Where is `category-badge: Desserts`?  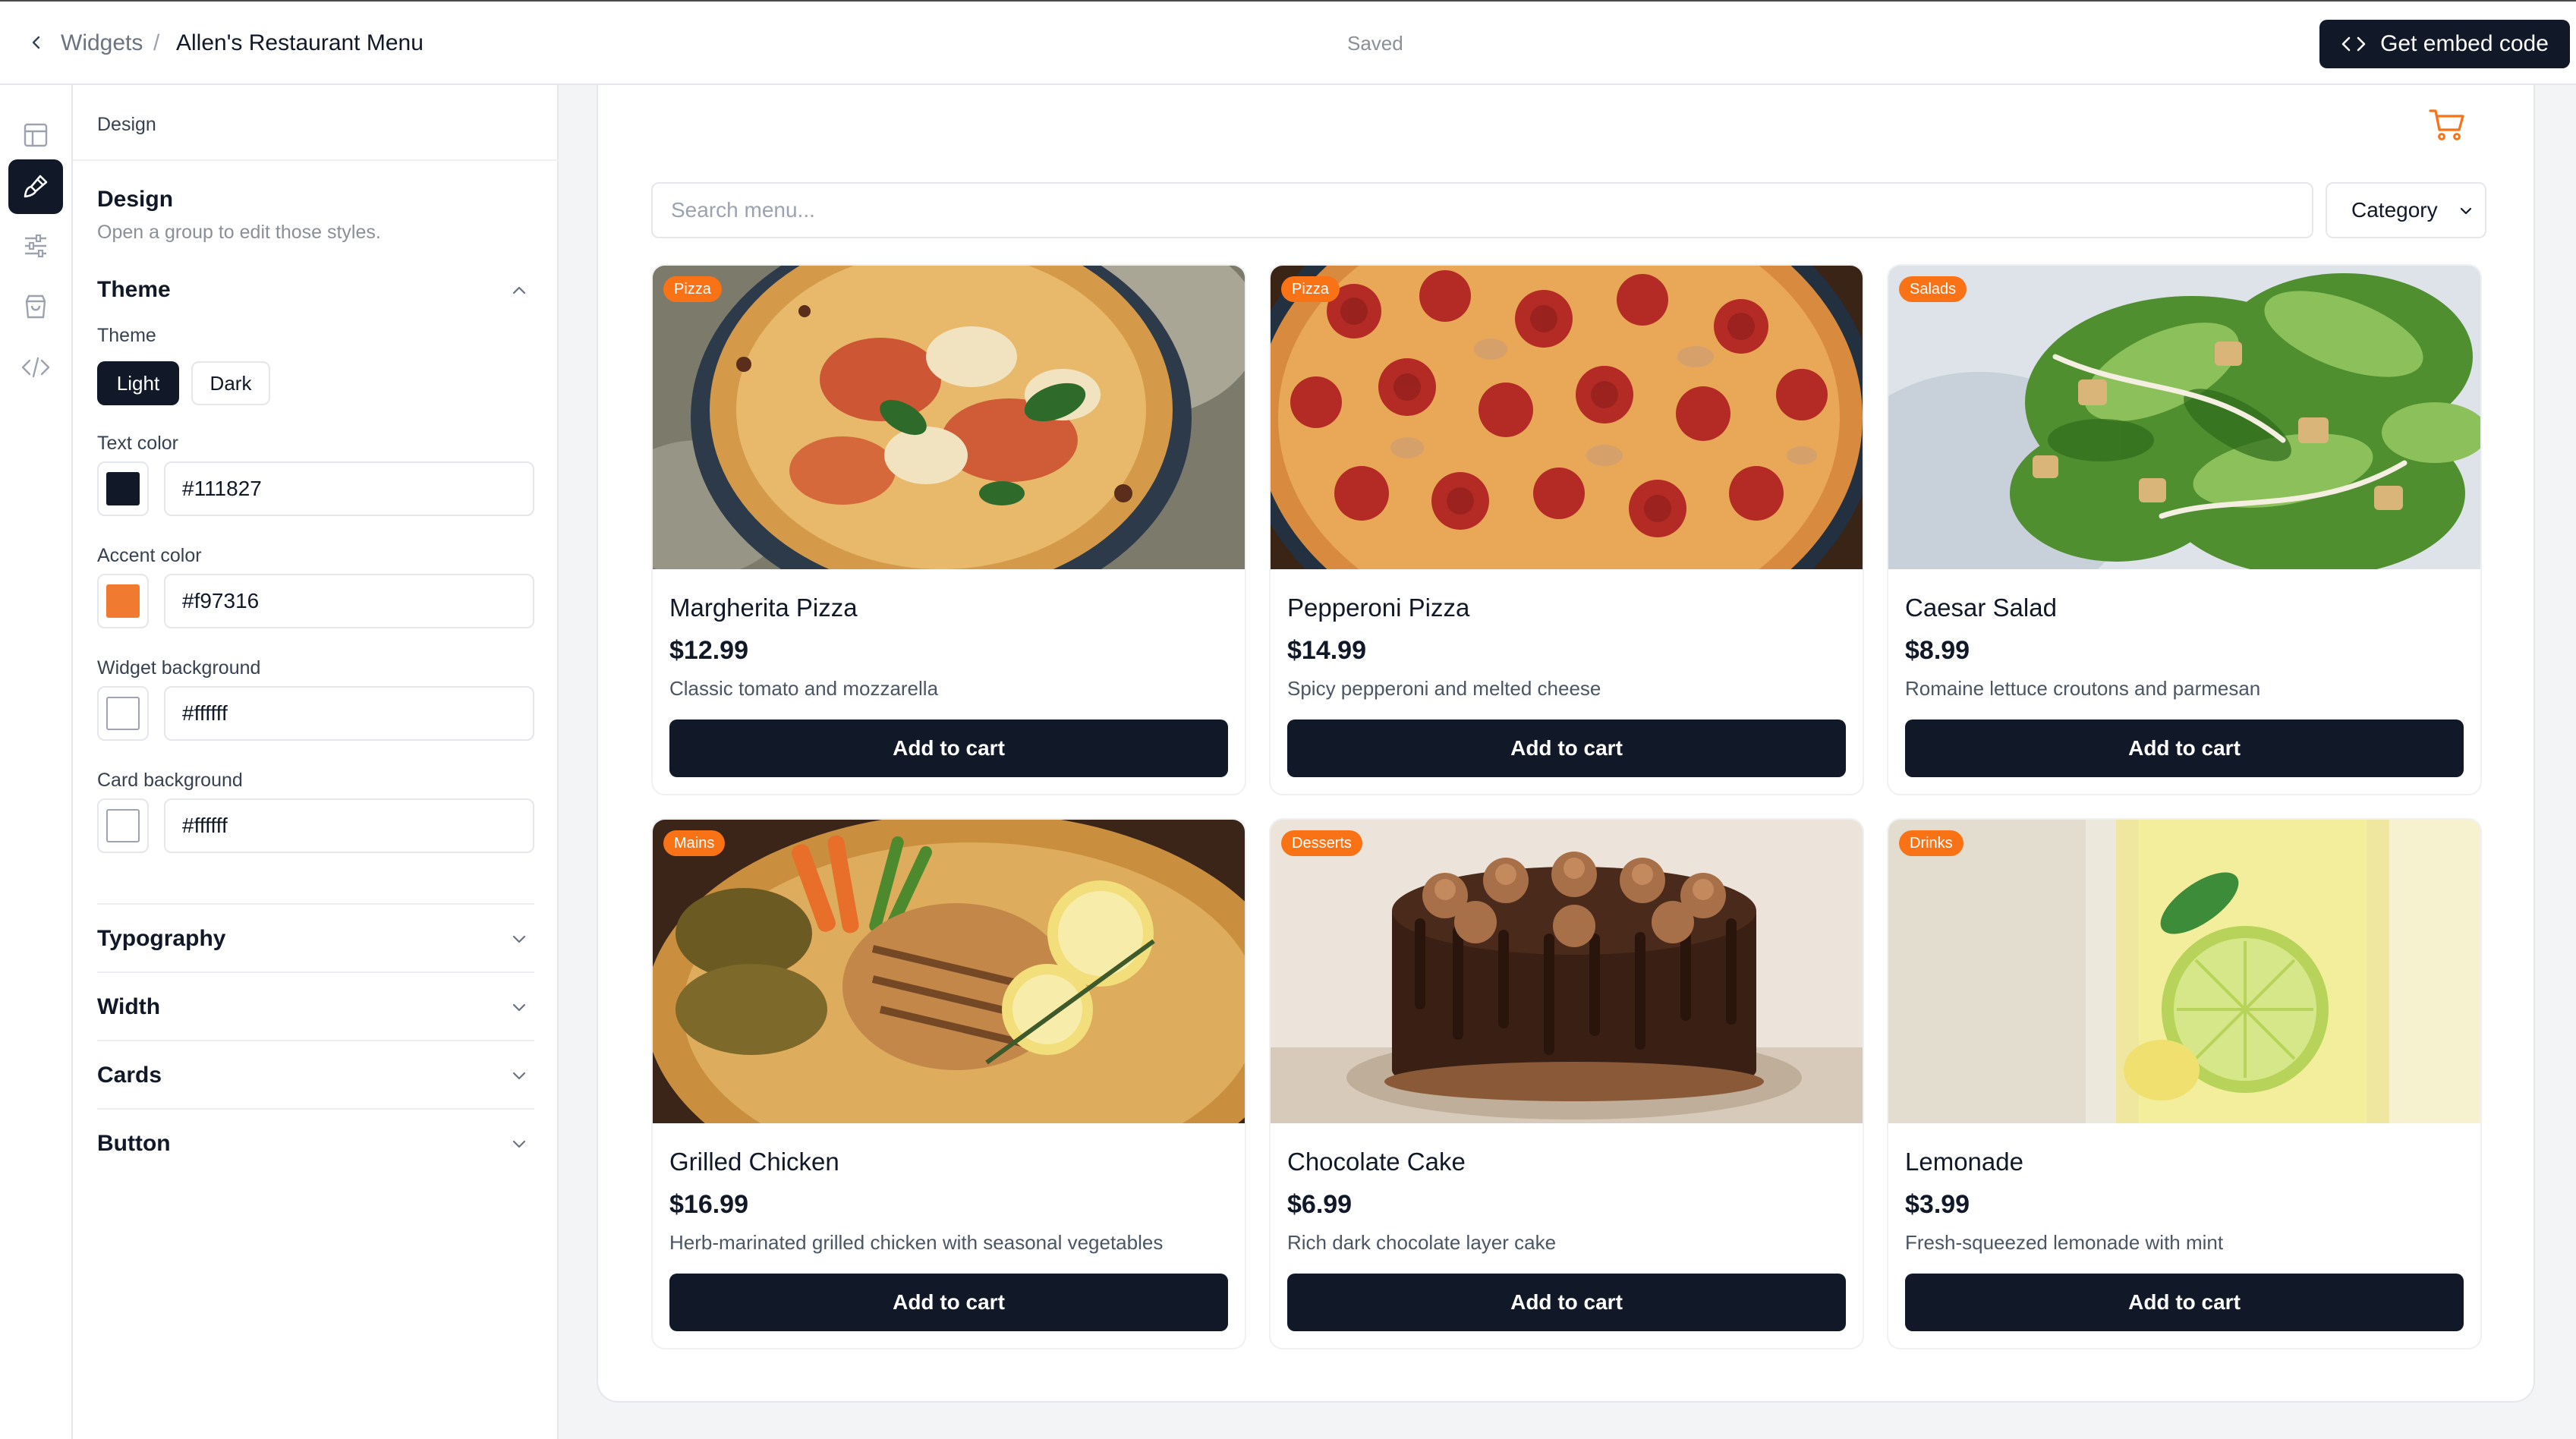
category-badge: Desserts is located at coordinates (1321, 843).